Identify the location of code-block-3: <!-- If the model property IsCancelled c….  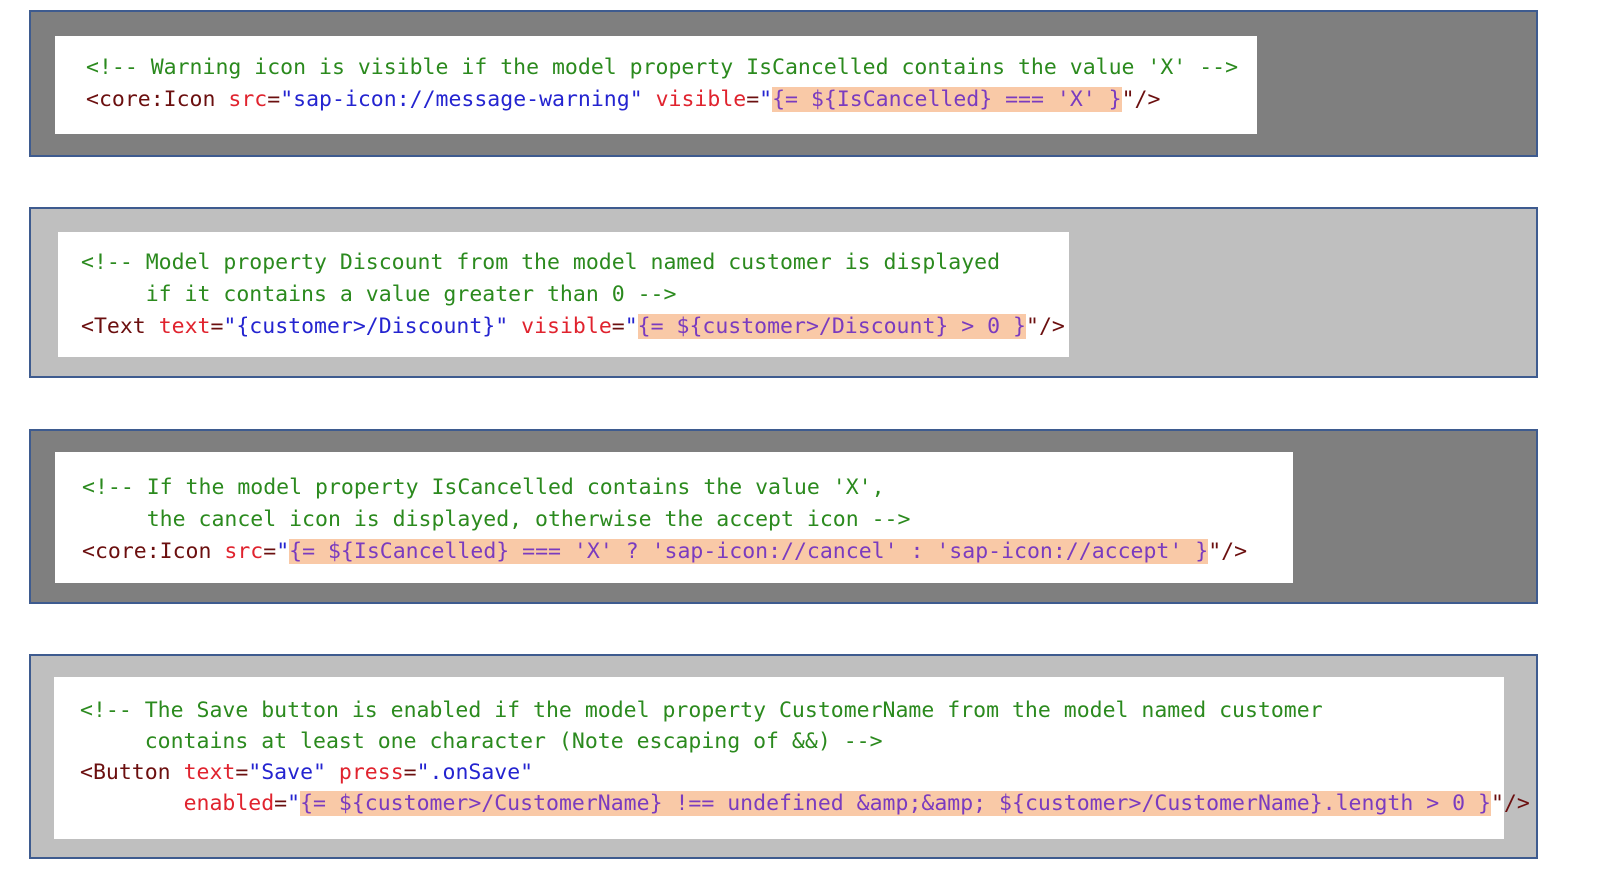
(674, 517).